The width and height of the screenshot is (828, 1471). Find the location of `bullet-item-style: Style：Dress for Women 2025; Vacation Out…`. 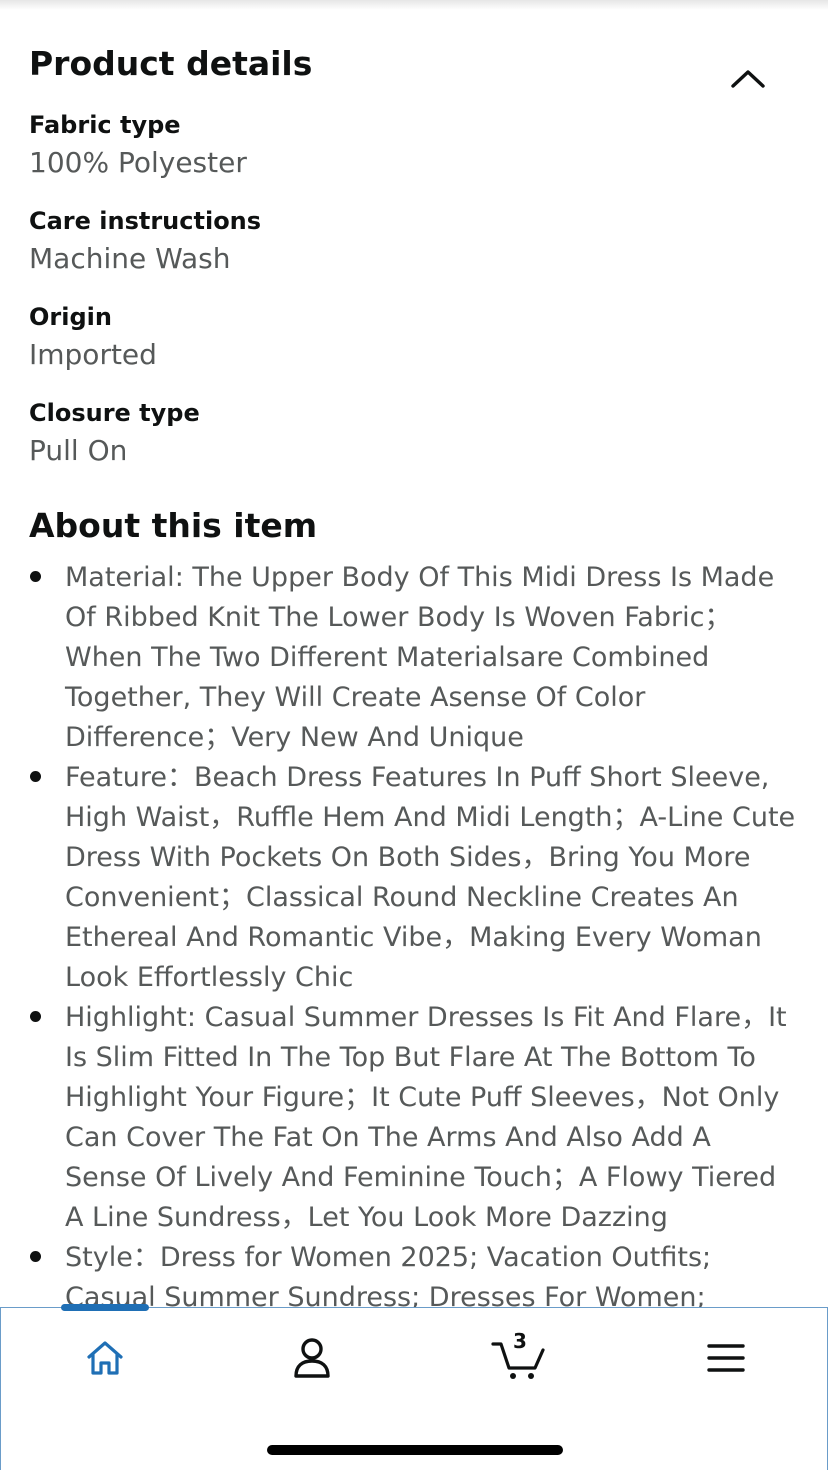

bullet-item-style: Style：Dress for Women 2025; Vacation Out… is located at coordinates (414, 1274).